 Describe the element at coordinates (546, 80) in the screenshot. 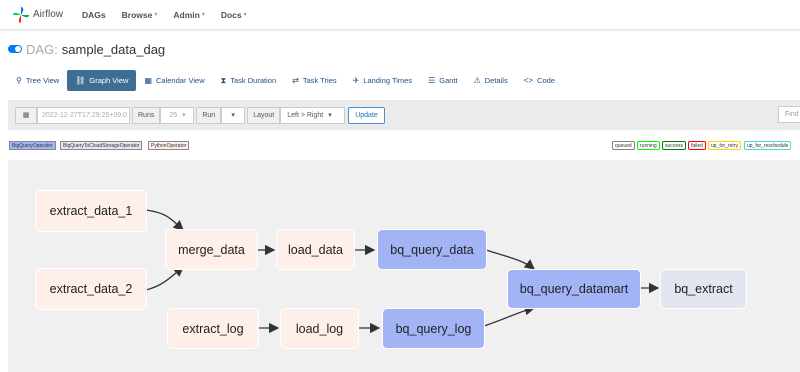

I see `tab-label: Code` at that location.